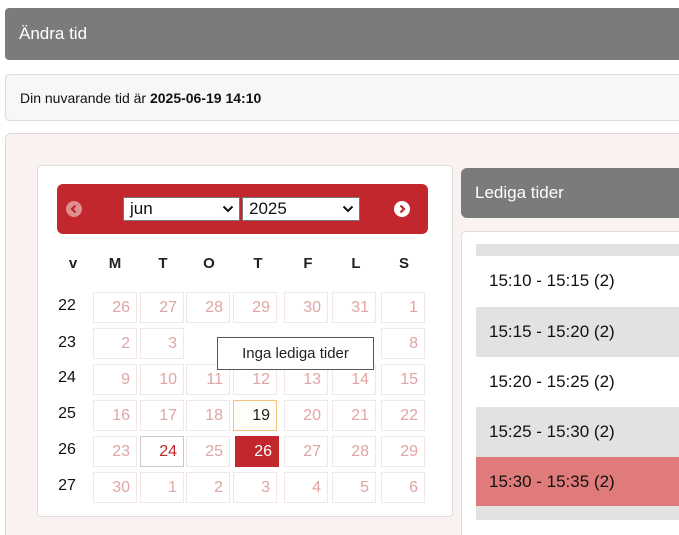 The width and height of the screenshot is (679, 535). I want to click on page-header: Ändra tid, so click(342, 34).